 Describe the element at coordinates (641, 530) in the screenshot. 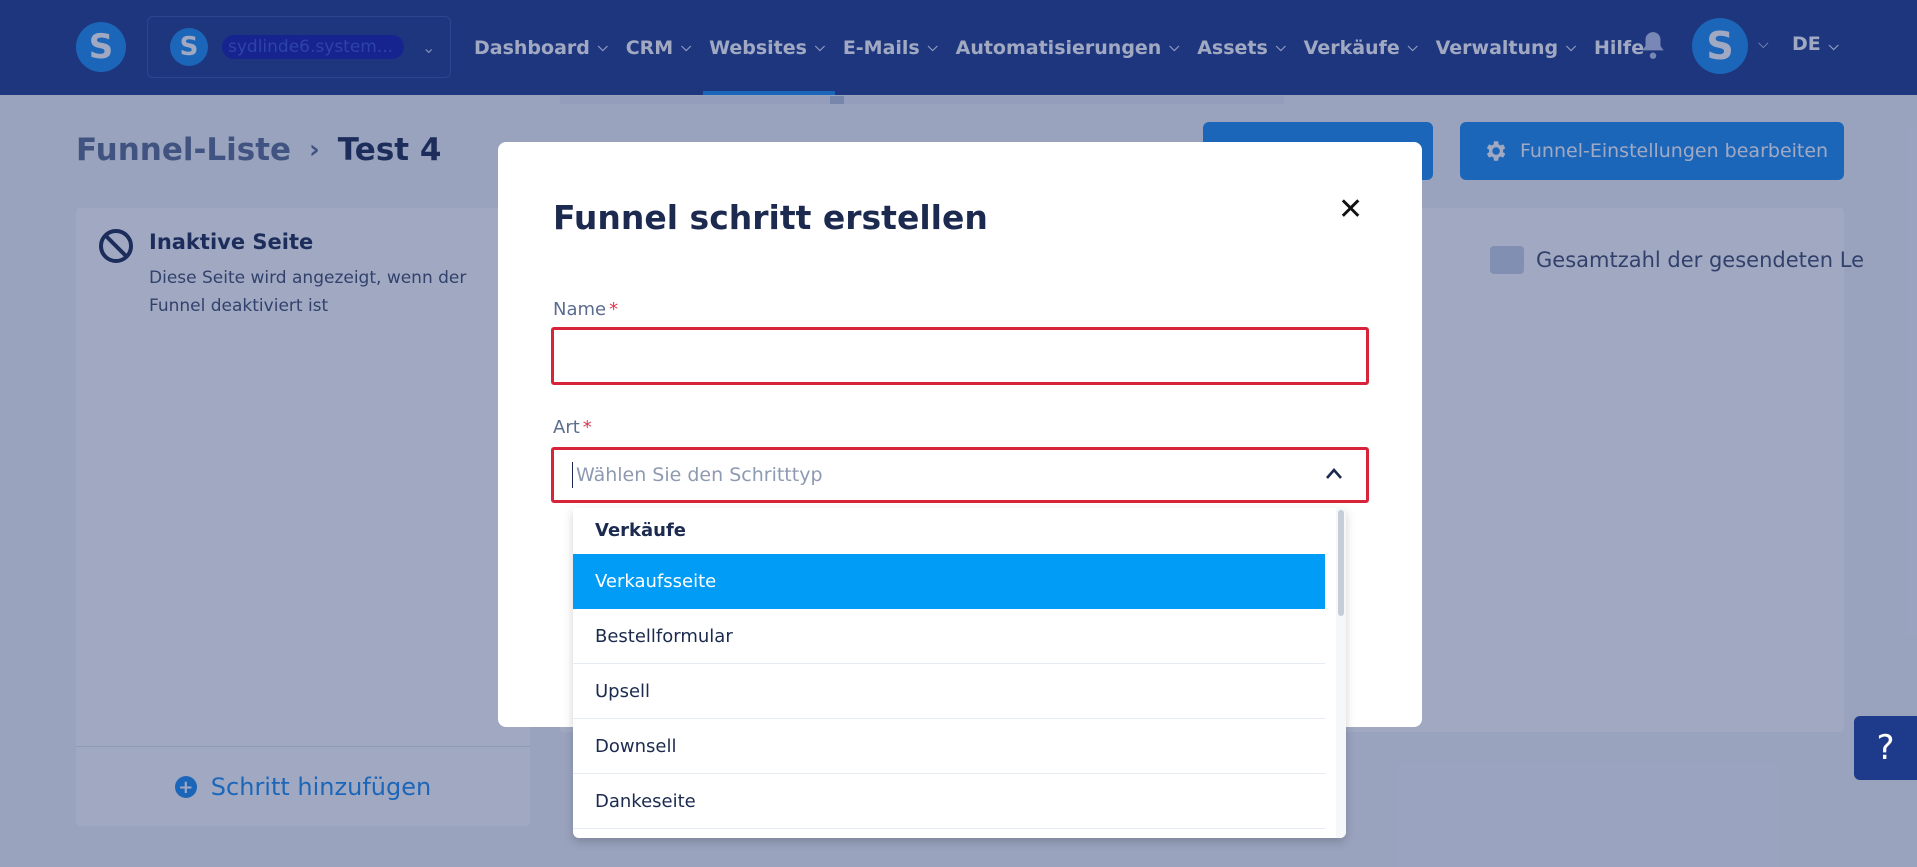

I see `dropdown-group-header: Verkäufe` at that location.